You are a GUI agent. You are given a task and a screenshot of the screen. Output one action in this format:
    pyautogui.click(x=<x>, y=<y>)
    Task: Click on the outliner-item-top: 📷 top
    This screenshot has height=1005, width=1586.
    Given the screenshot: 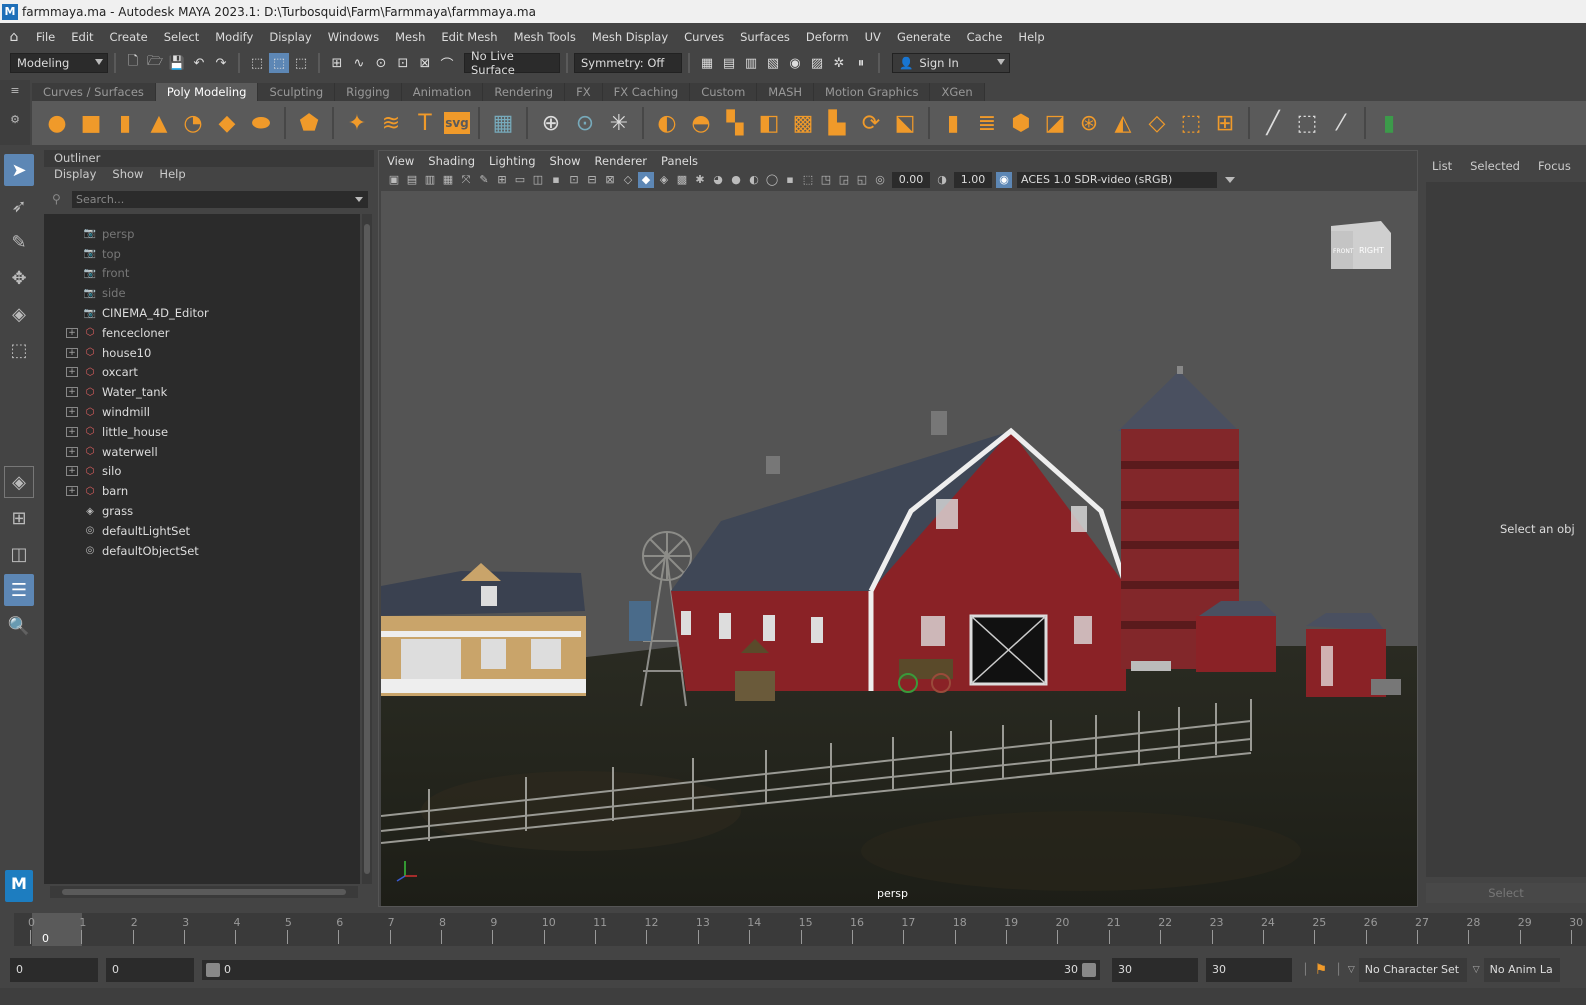 What is the action you would take?
    pyautogui.click(x=202, y=254)
    